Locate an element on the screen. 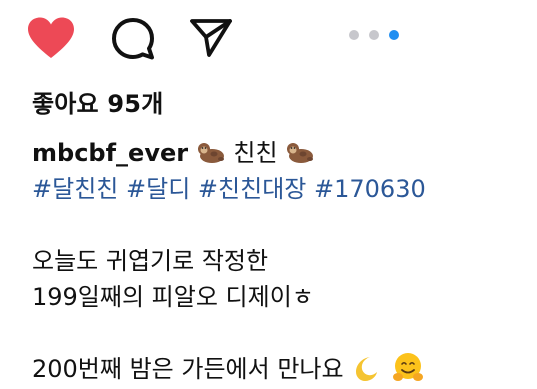 The image size is (537, 389). caption-header-line: mbcbf_ever 친친 is located at coordinates (229, 153).